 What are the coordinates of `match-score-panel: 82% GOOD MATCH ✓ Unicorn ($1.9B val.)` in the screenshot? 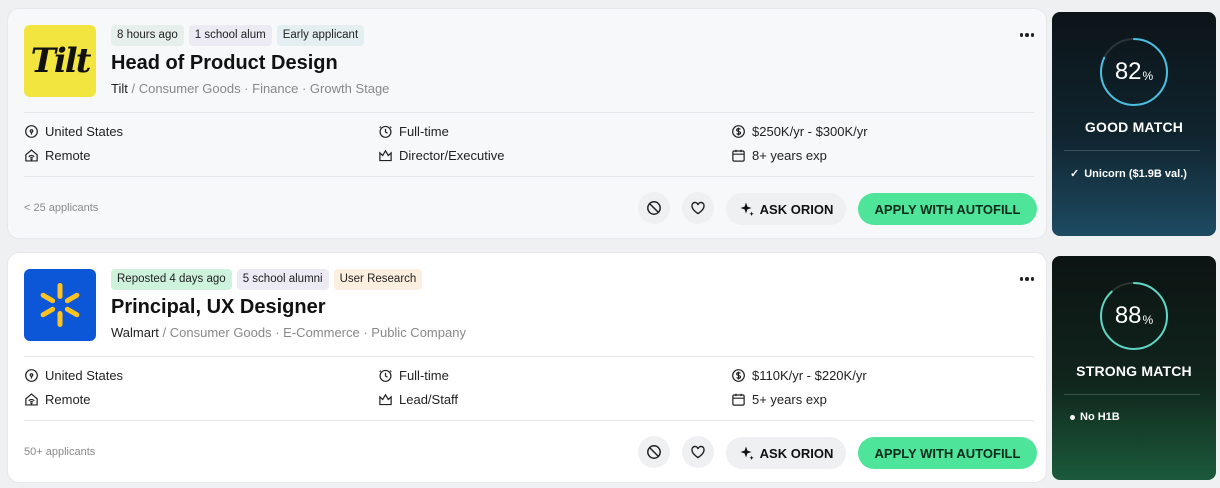 It's located at (1134, 124).